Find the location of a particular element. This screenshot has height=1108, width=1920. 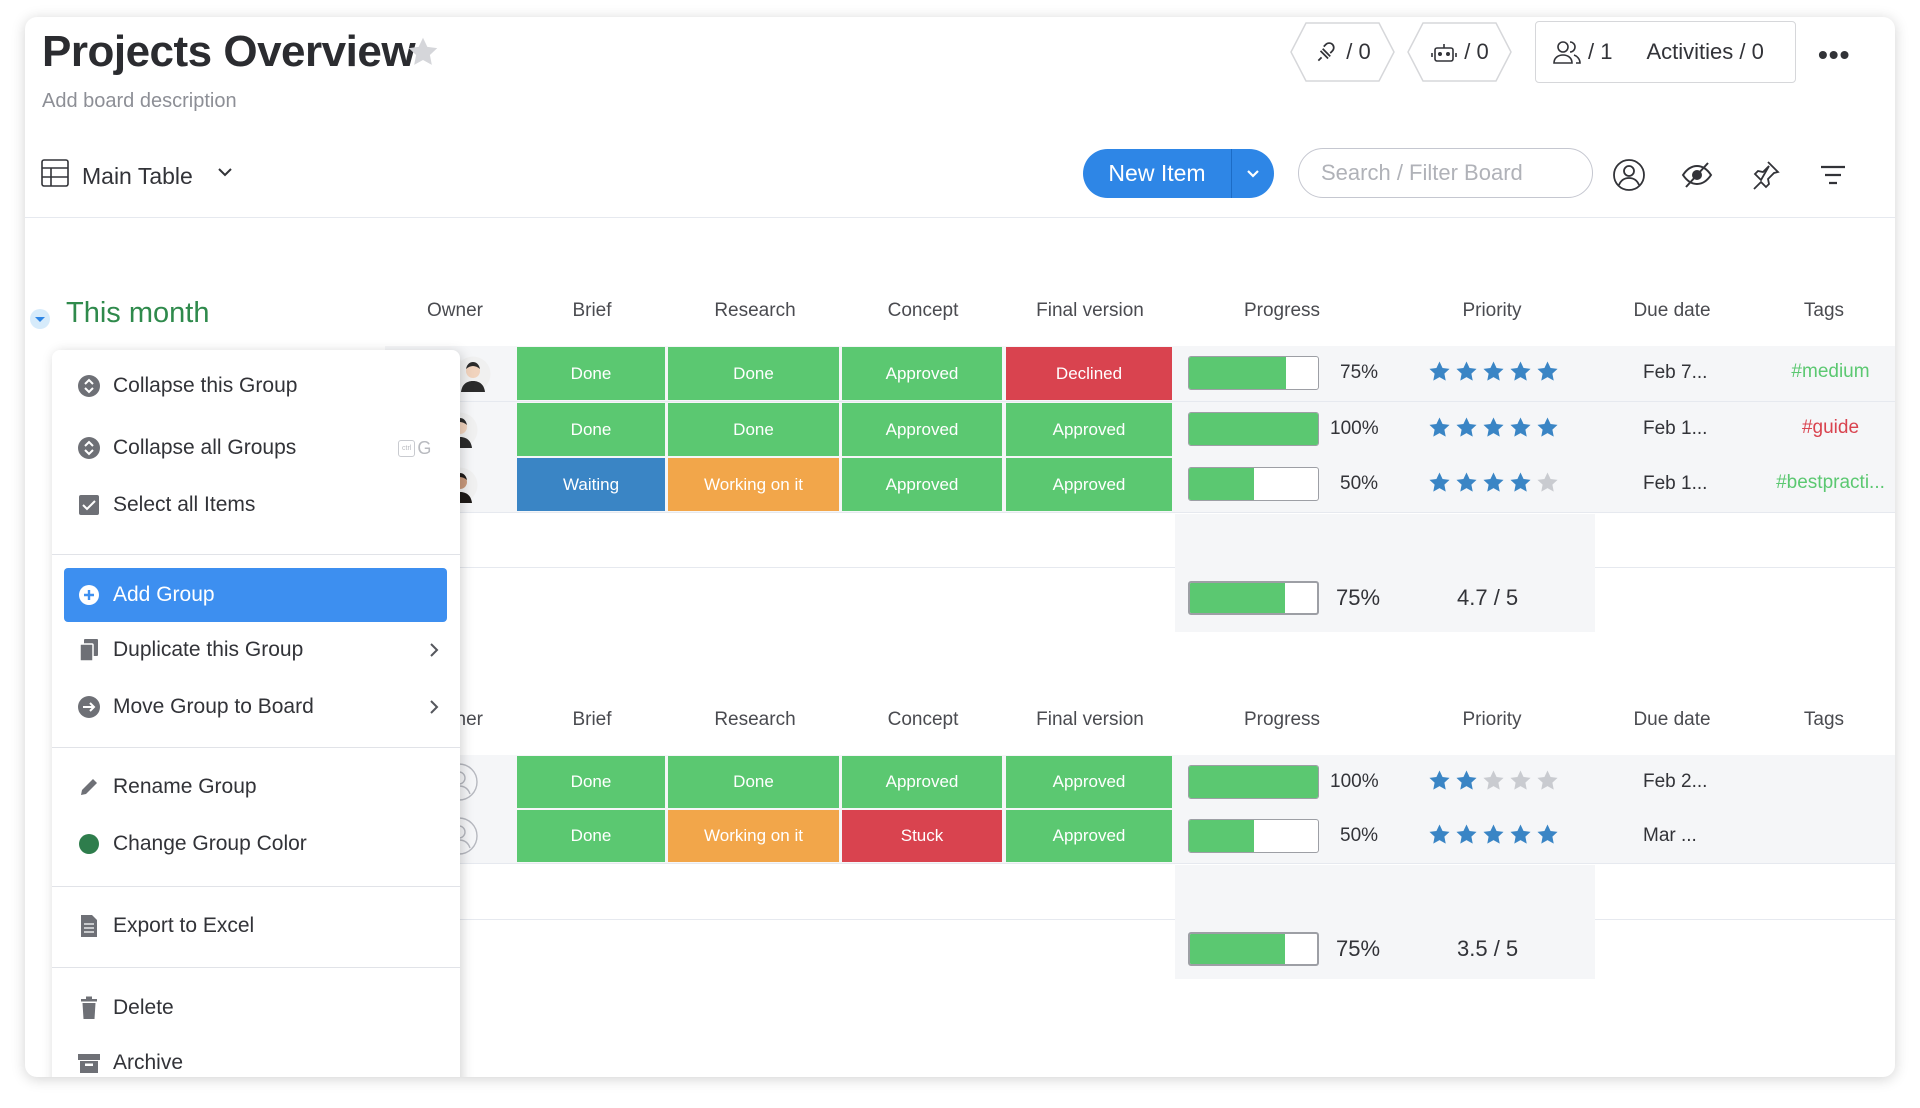

menu-item-duplicate-group: Duplicate this Group is located at coordinates (256, 650).